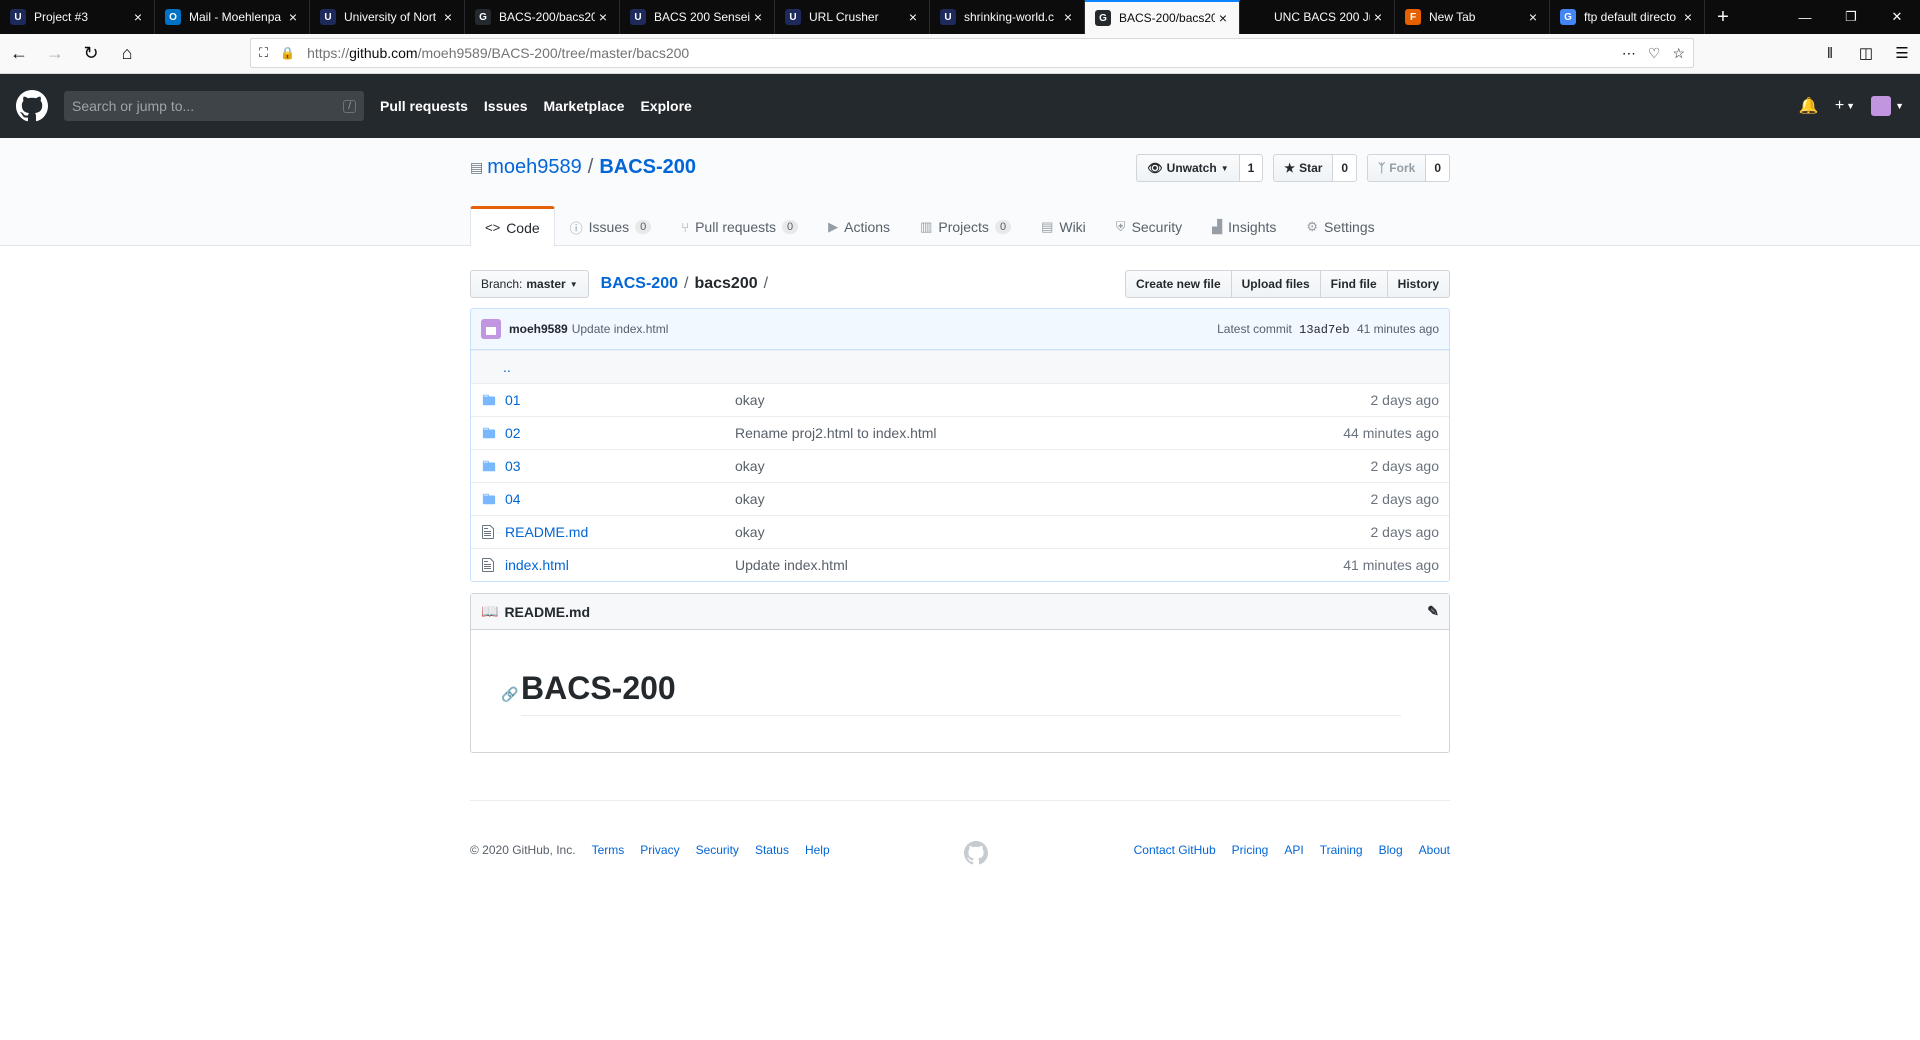 This screenshot has height=1040, width=1920. I want to click on home-button: ⌂, so click(127, 54).